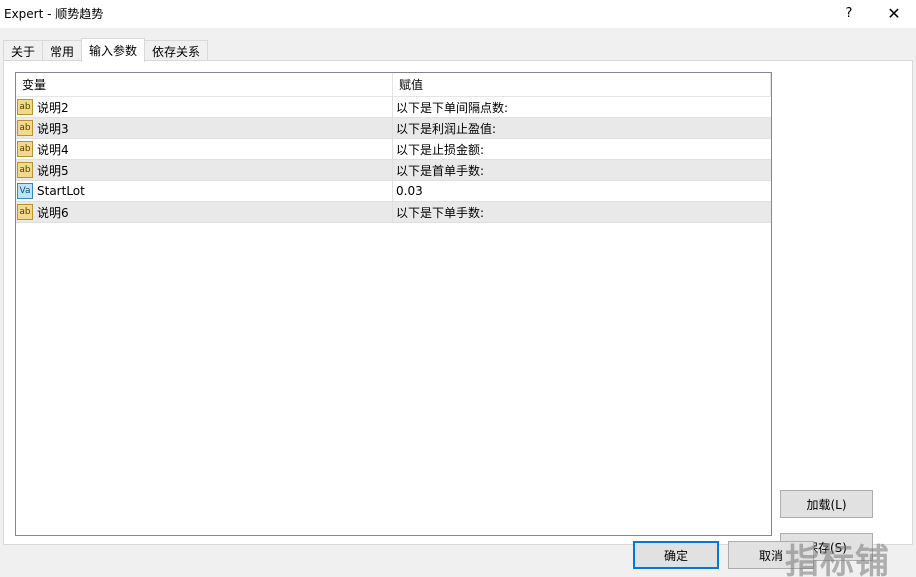 The height and width of the screenshot is (577, 916). I want to click on column-header-value: 赋值, so click(582, 84).